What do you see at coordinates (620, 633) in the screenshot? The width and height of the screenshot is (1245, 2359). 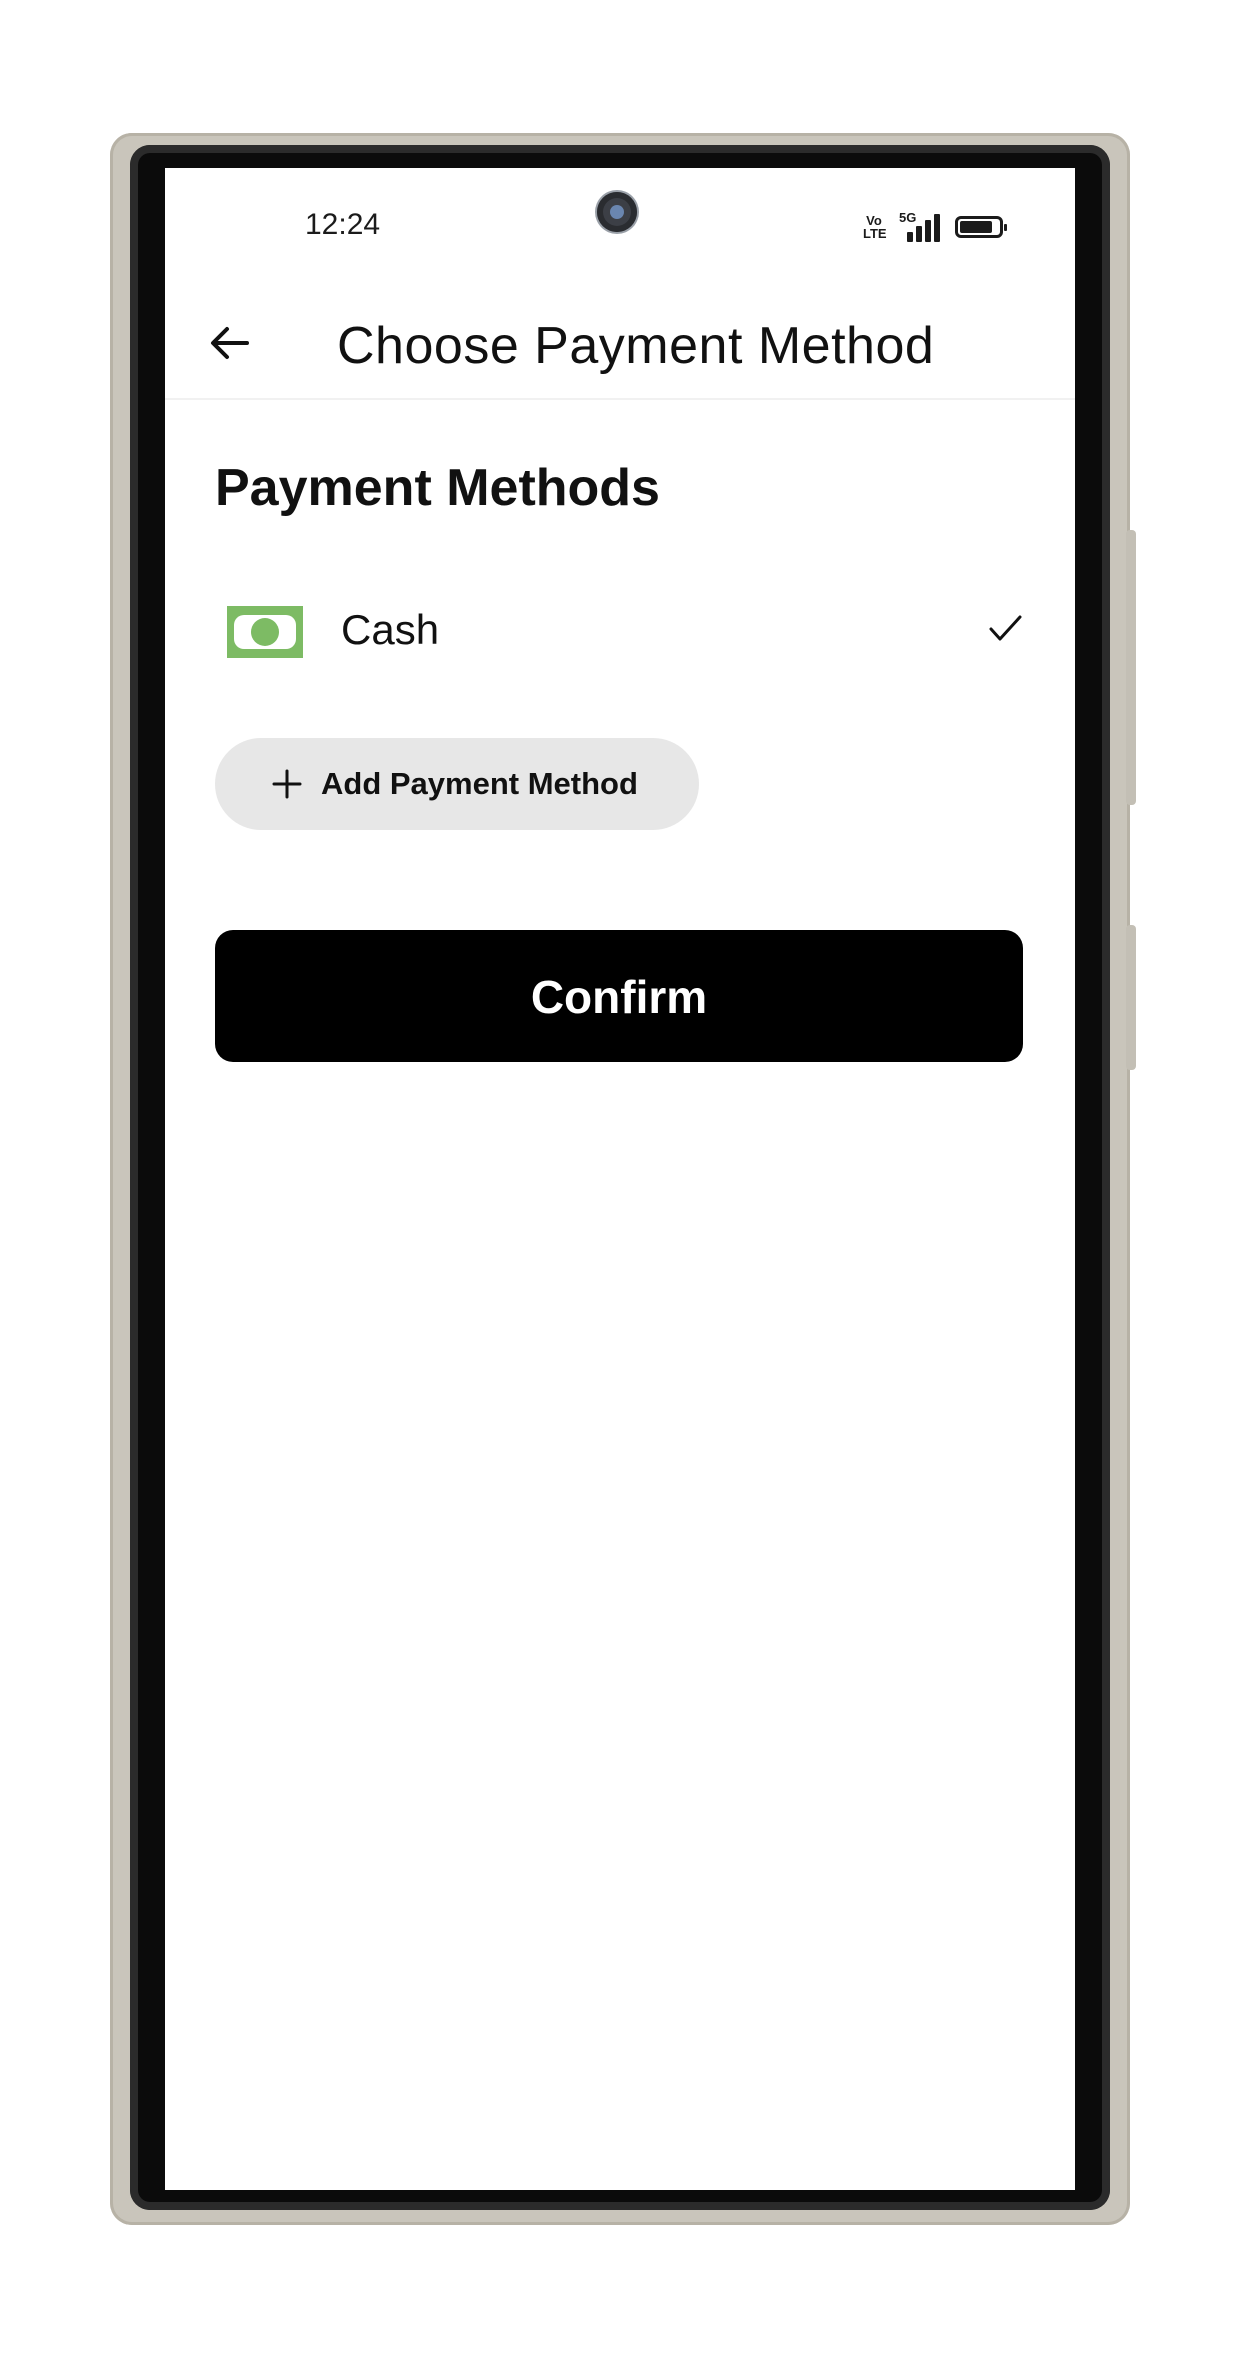 I see `payment-method-cash: Cash` at bounding box center [620, 633].